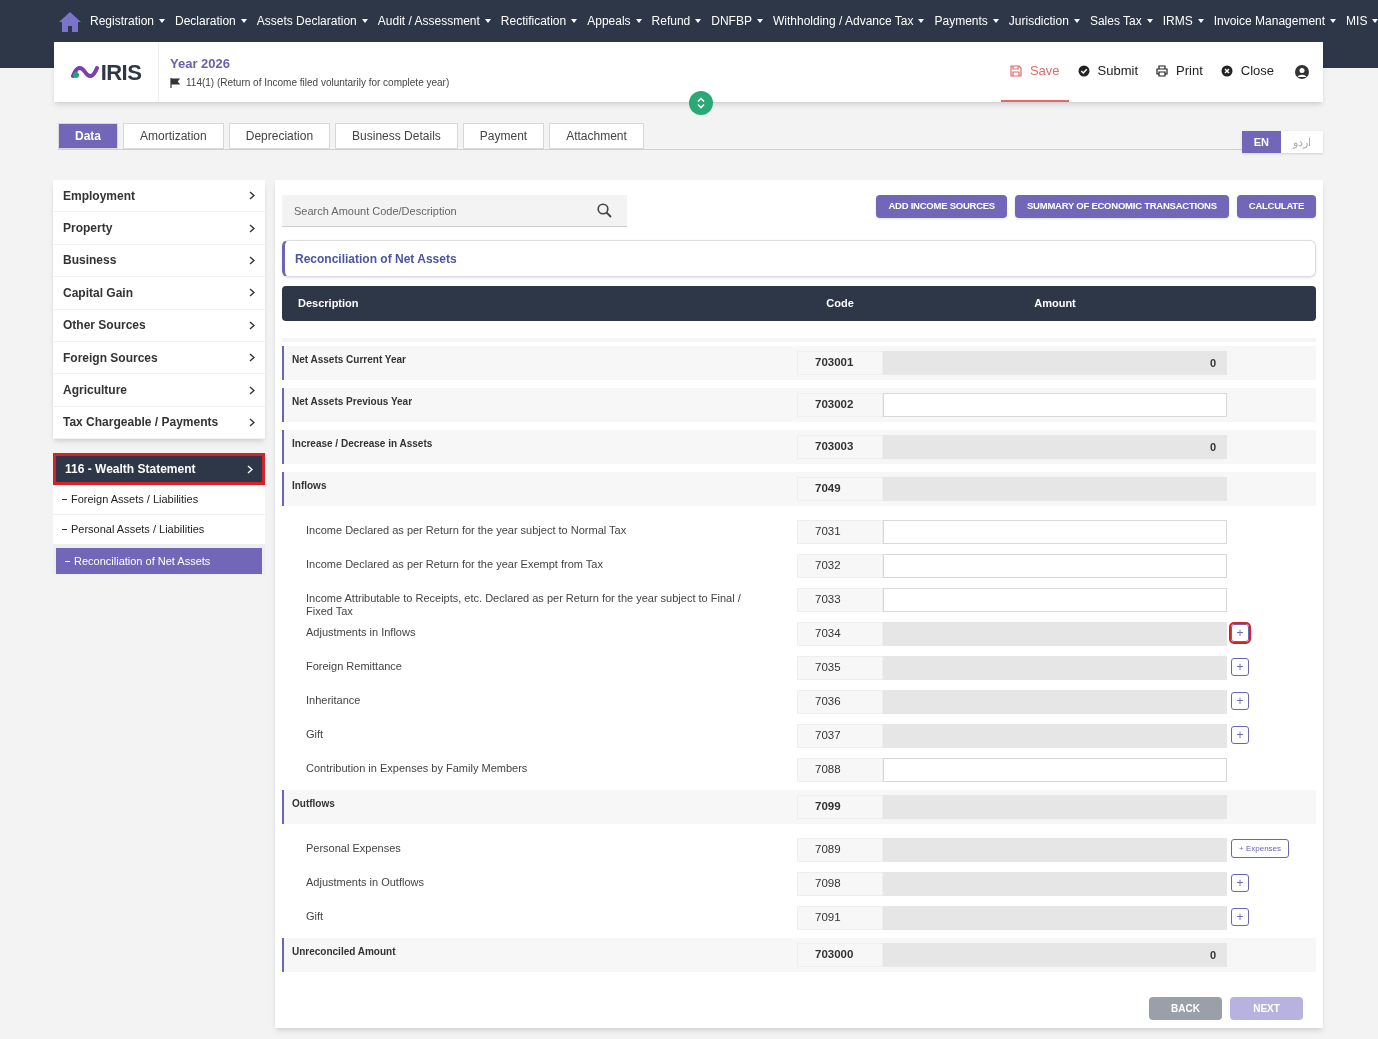 The height and width of the screenshot is (1039, 1378). What do you see at coordinates (941, 206) in the screenshot?
I see `action-button: ADD INCOME SOURCES` at bounding box center [941, 206].